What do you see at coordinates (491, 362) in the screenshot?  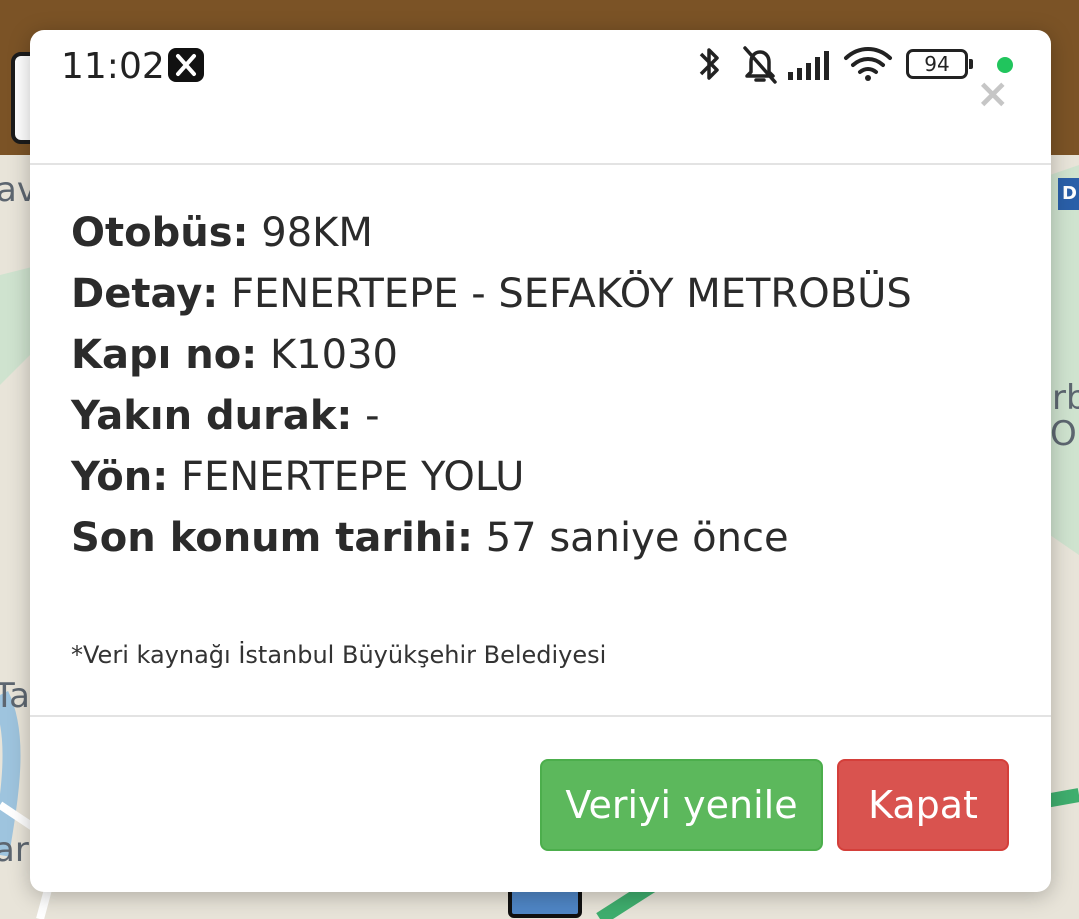 I see `info-row-door-no: Kapı no: K1030` at bounding box center [491, 362].